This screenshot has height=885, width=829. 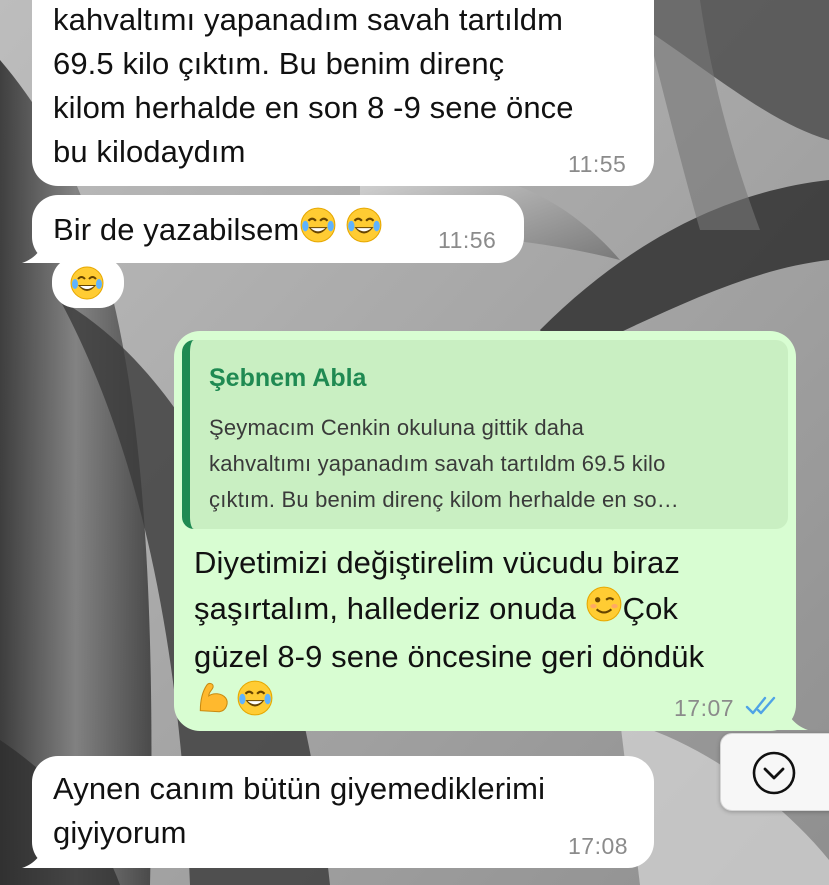 What do you see at coordinates (467, 240) in the screenshot?
I see `message-timestamp: 11:56` at bounding box center [467, 240].